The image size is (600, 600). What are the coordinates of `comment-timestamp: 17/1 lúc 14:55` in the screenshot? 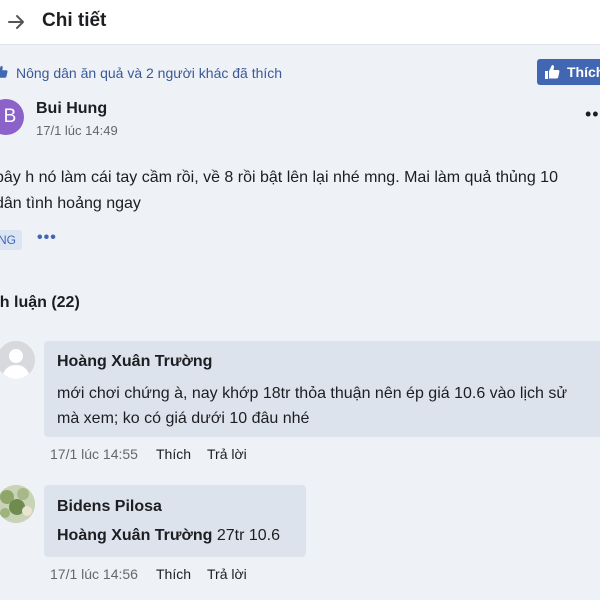 It's located at (94, 454).